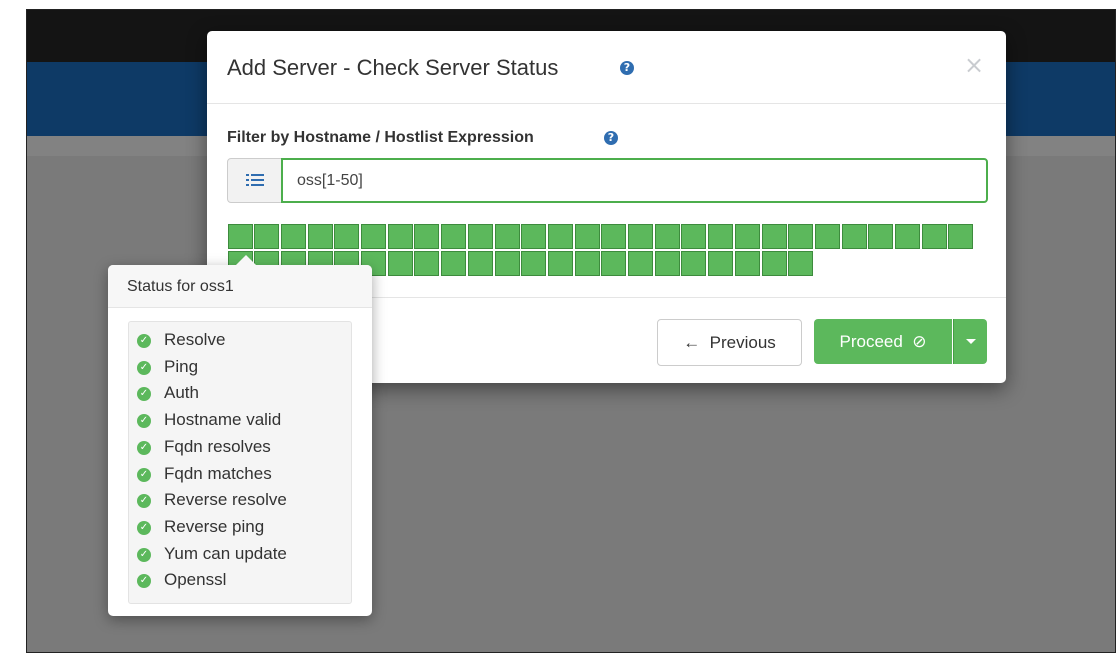  What do you see at coordinates (634, 180) in the screenshot?
I see `hostlist-expression-input` at bounding box center [634, 180].